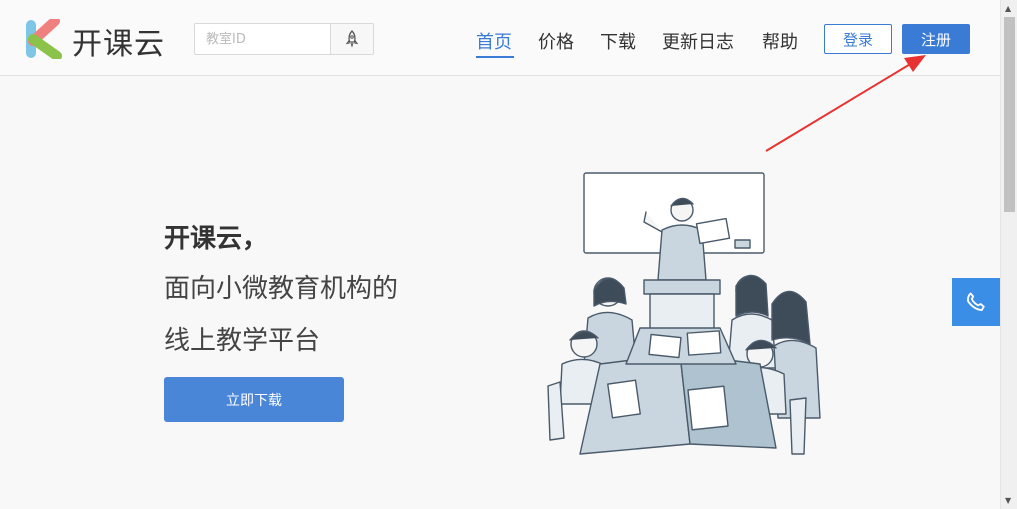 Image resolution: width=1017 pixels, height=509 pixels. What do you see at coordinates (242, 341) in the screenshot?
I see `hero-subtitle-line2: 线上教学平台` at bounding box center [242, 341].